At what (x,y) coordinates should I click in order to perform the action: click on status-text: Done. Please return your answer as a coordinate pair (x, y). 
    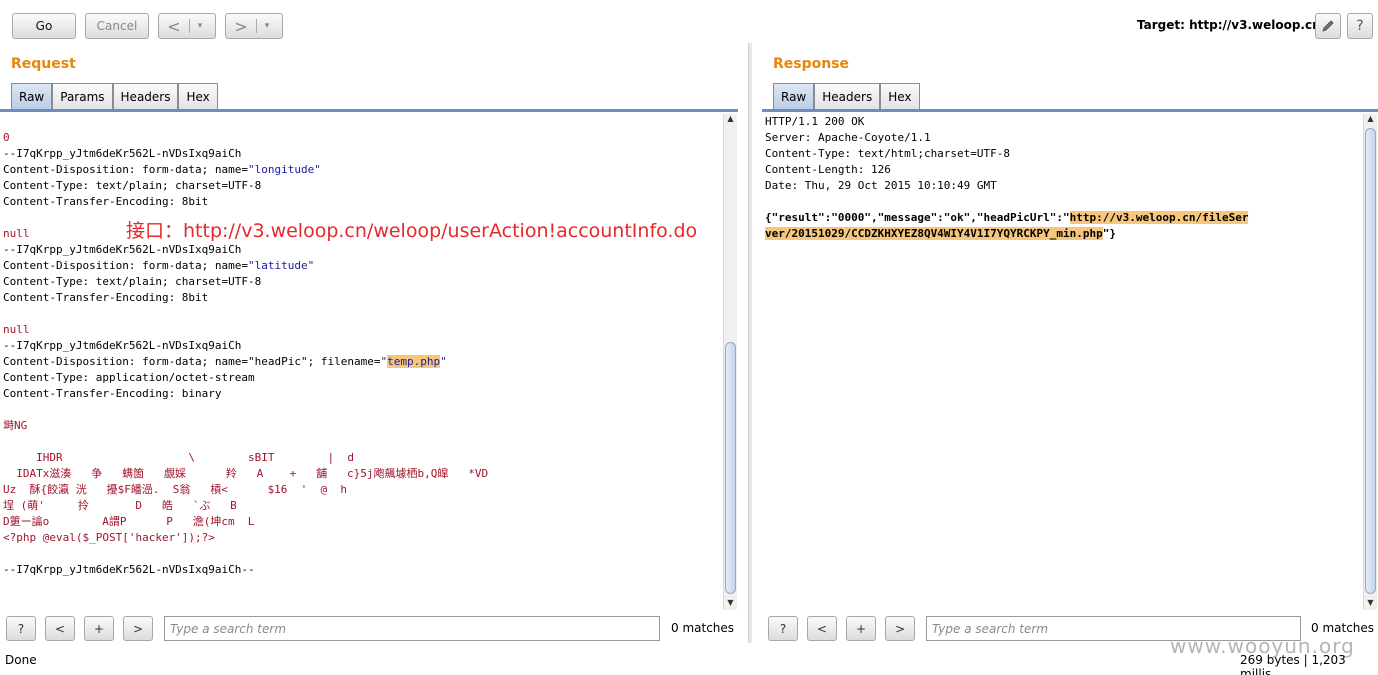
    Looking at the image, I should click on (21, 660).